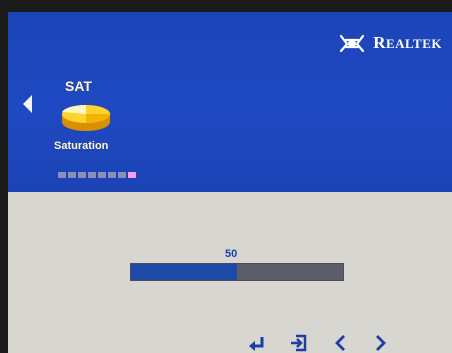 The height and width of the screenshot is (353, 452). I want to click on right-arrow-icon, so click(380, 343).